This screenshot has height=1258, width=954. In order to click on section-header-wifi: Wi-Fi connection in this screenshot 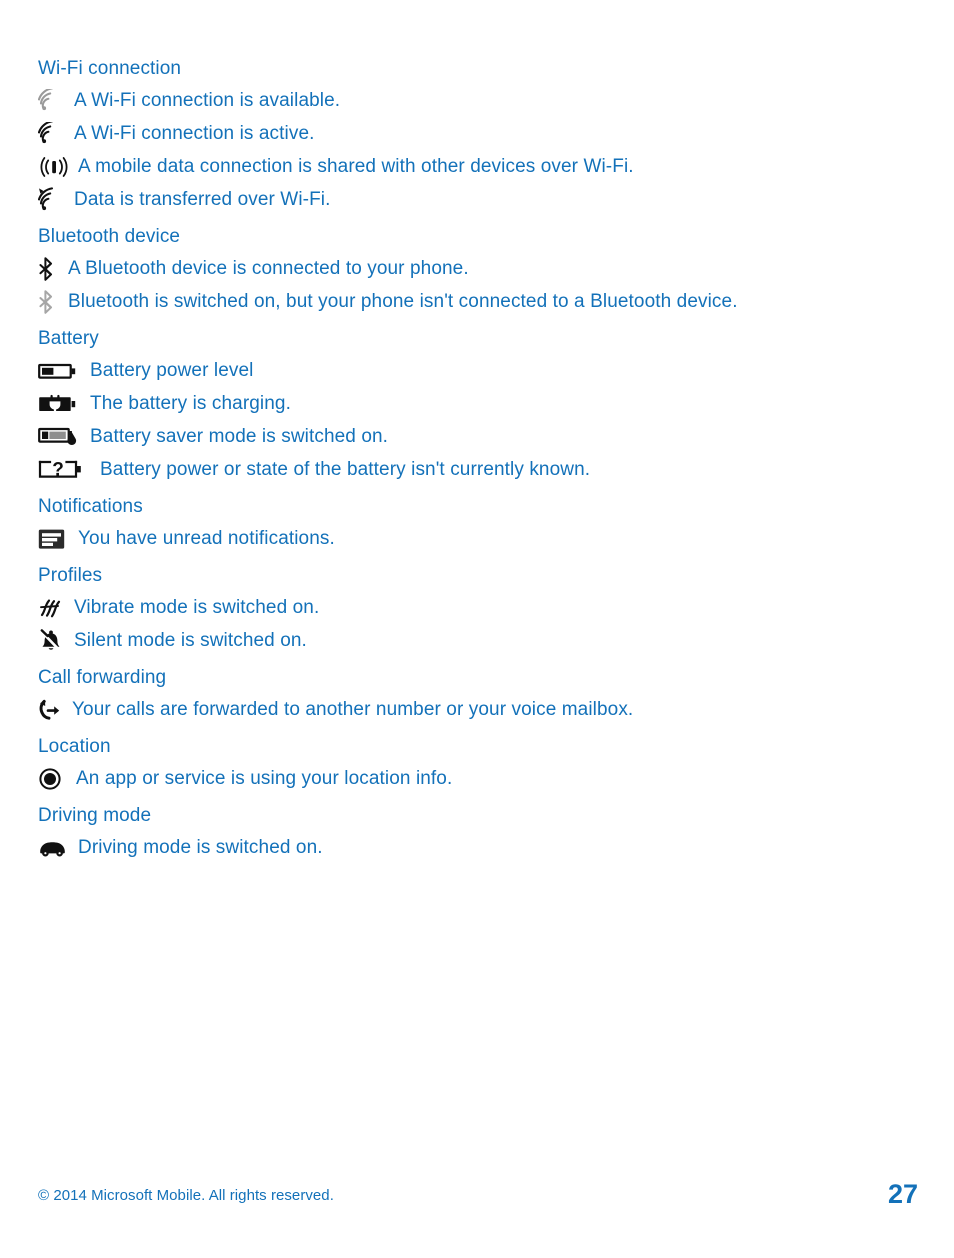, I will do `click(110, 68)`.